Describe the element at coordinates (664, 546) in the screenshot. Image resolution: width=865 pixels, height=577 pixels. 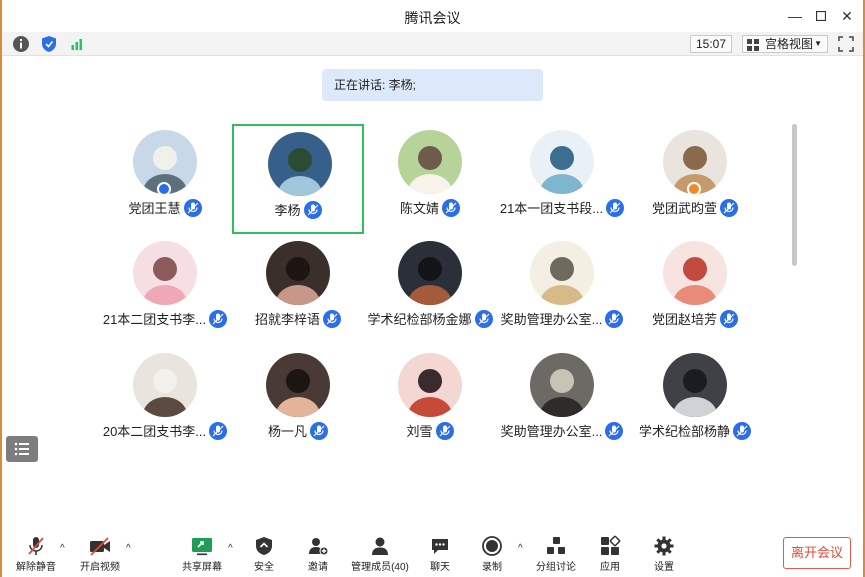
I see `gear-icon` at that location.